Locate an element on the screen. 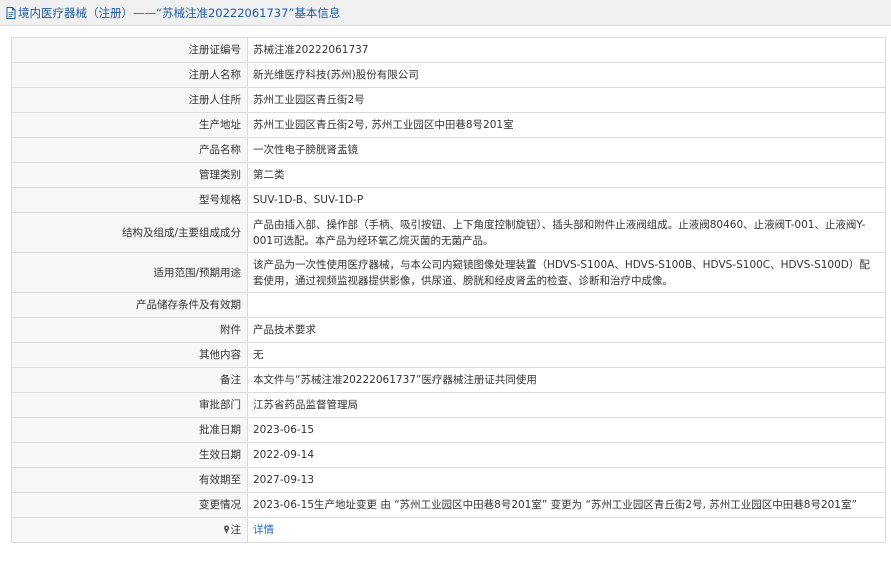 The image size is (891, 565). row-label: 有效期至 is located at coordinates (129, 480).